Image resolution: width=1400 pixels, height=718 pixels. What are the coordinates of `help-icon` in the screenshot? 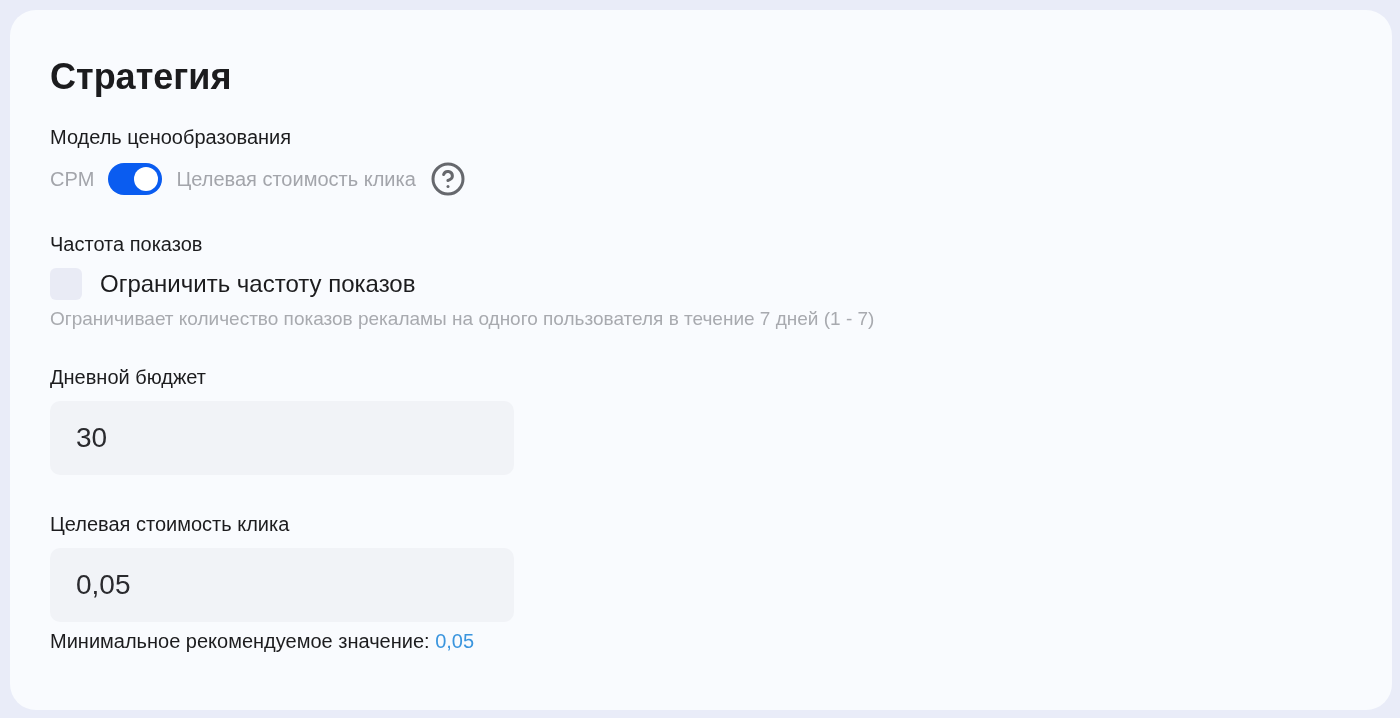 It's located at (447, 179).